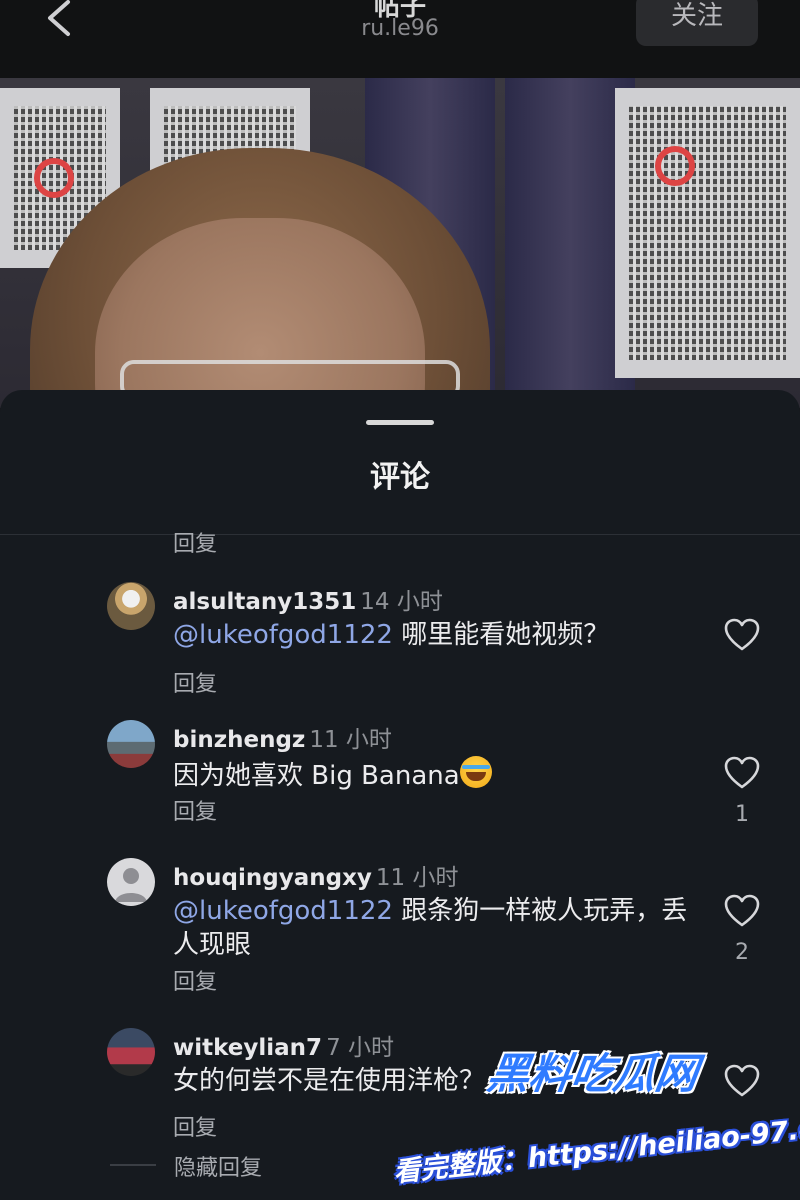 This screenshot has height=1200, width=800. Describe the element at coordinates (264, 602) in the screenshot. I see `comment-username: alsultany1351` at that location.